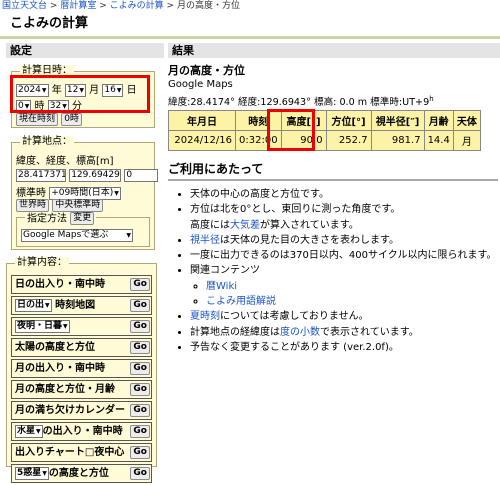  Describe the element at coordinates (344, 240) in the screenshot. I see `list-item: 視半径は天体の見た目の大きさを表わします。` at that location.